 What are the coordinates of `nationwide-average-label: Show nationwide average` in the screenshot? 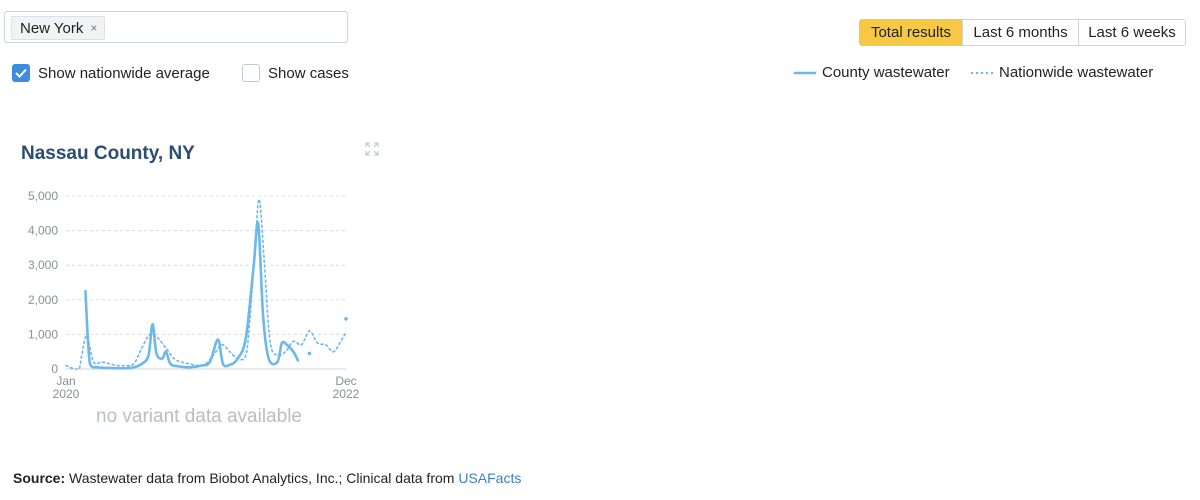 It's located at (124, 73).